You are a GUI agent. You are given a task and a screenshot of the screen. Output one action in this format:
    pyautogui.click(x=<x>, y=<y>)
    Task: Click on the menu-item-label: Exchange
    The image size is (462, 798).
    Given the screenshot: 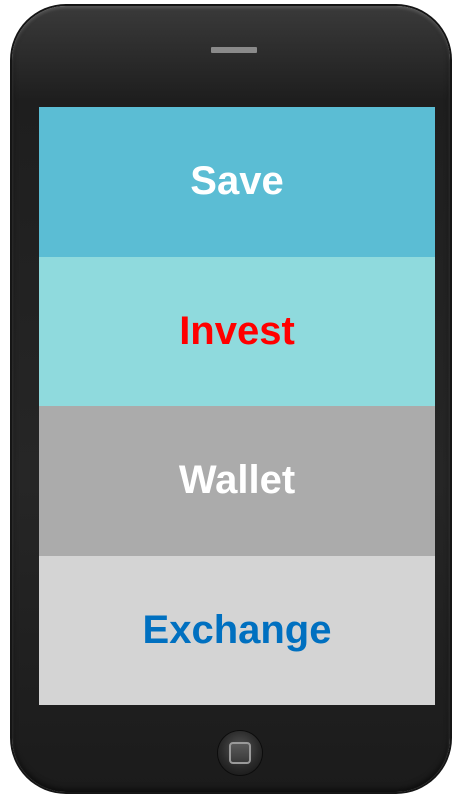 What is the action you would take?
    pyautogui.click(x=237, y=629)
    